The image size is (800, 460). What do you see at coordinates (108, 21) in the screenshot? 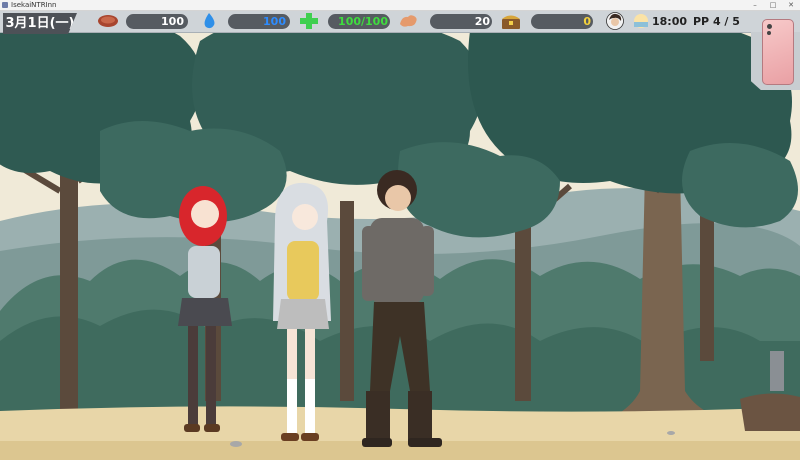
I see `meat-icon` at bounding box center [108, 21].